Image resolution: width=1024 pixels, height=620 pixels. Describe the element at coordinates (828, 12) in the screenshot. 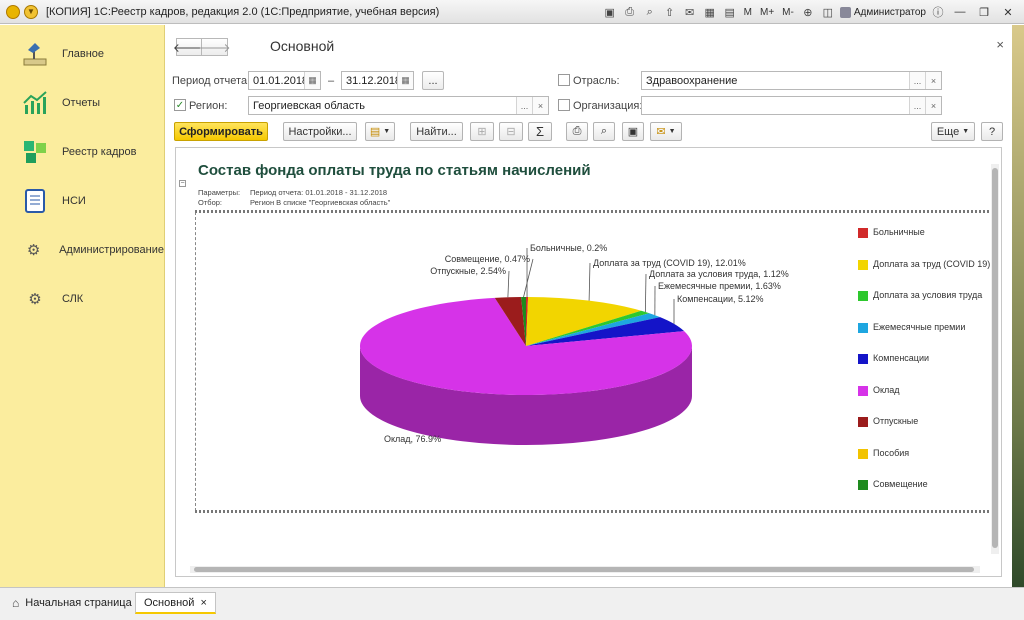

I see `panels-icon: ◫` at that location.